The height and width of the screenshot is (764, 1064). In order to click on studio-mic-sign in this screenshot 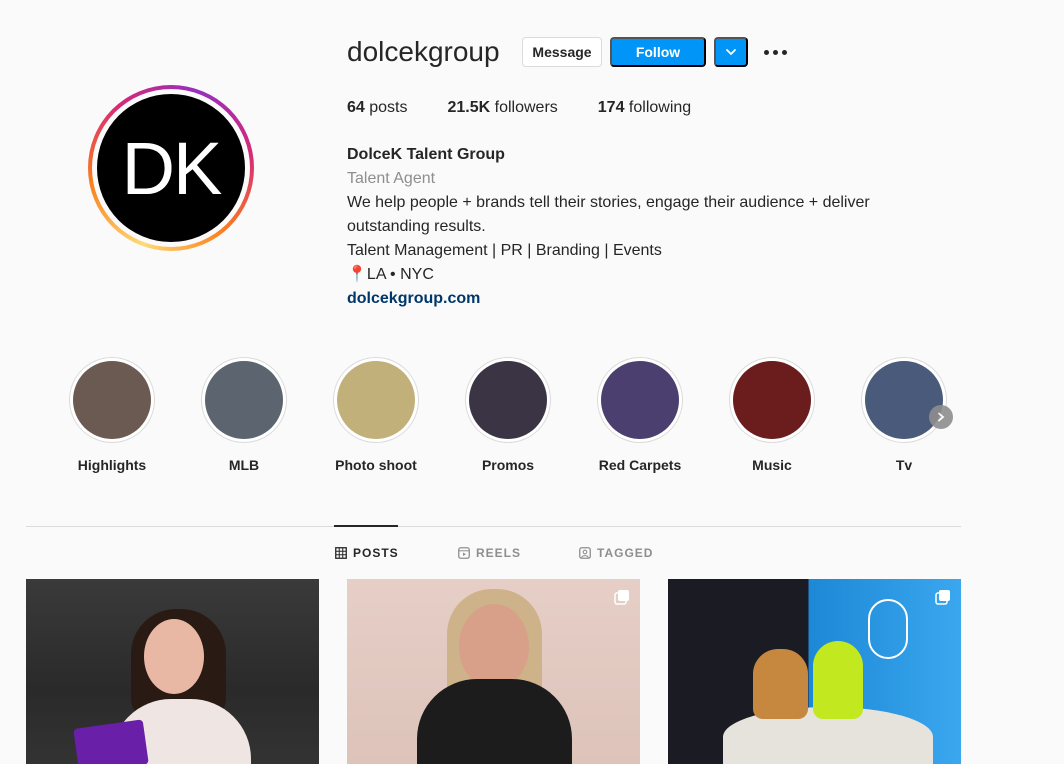, I will do `click(888, 629)`.